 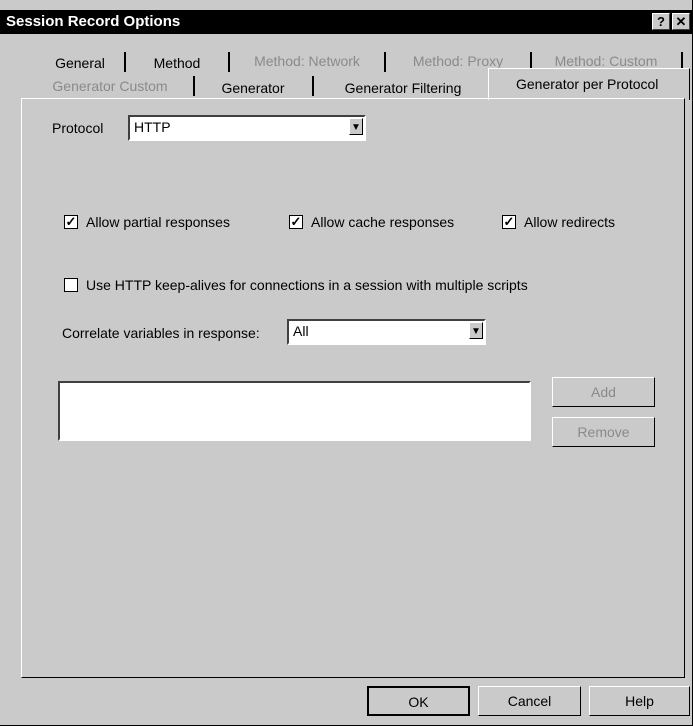 I want to click on close-icon: ✕, so click(x=681, y=21).